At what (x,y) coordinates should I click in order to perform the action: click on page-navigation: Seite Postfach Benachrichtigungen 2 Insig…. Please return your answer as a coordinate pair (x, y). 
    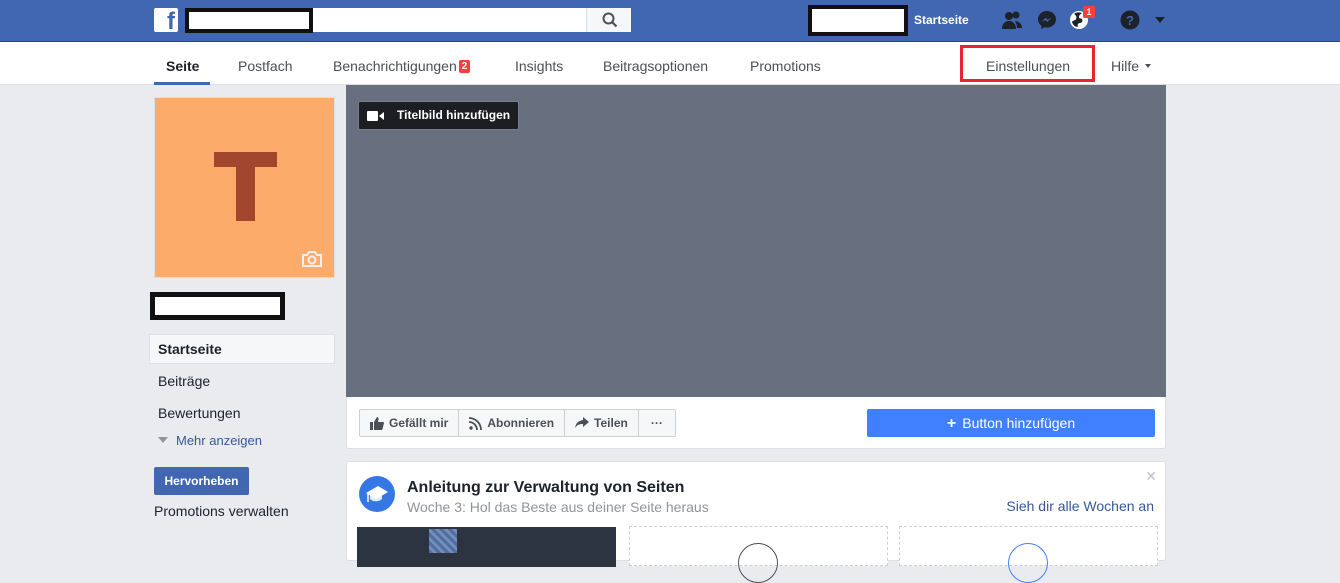
    Looking at the image, I should click on (670, 63).